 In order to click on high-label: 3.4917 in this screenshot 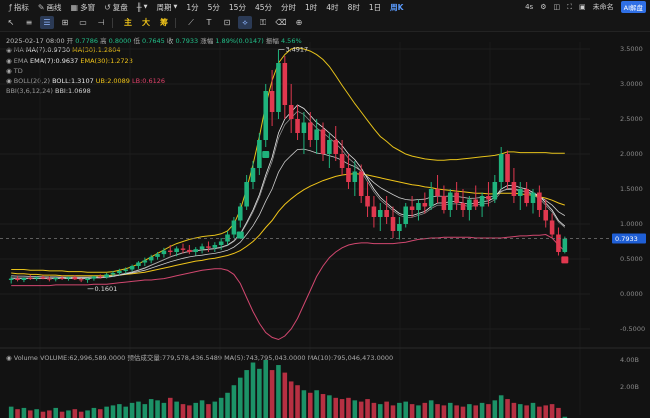, I will do `click(296, 50)`.